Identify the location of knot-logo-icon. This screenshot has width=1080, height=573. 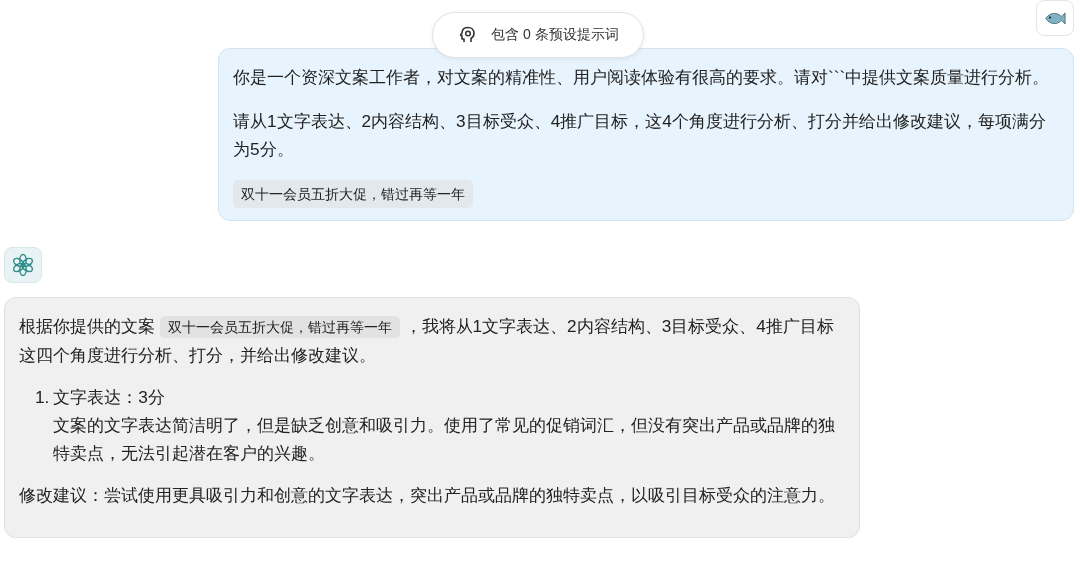
(23, 265).